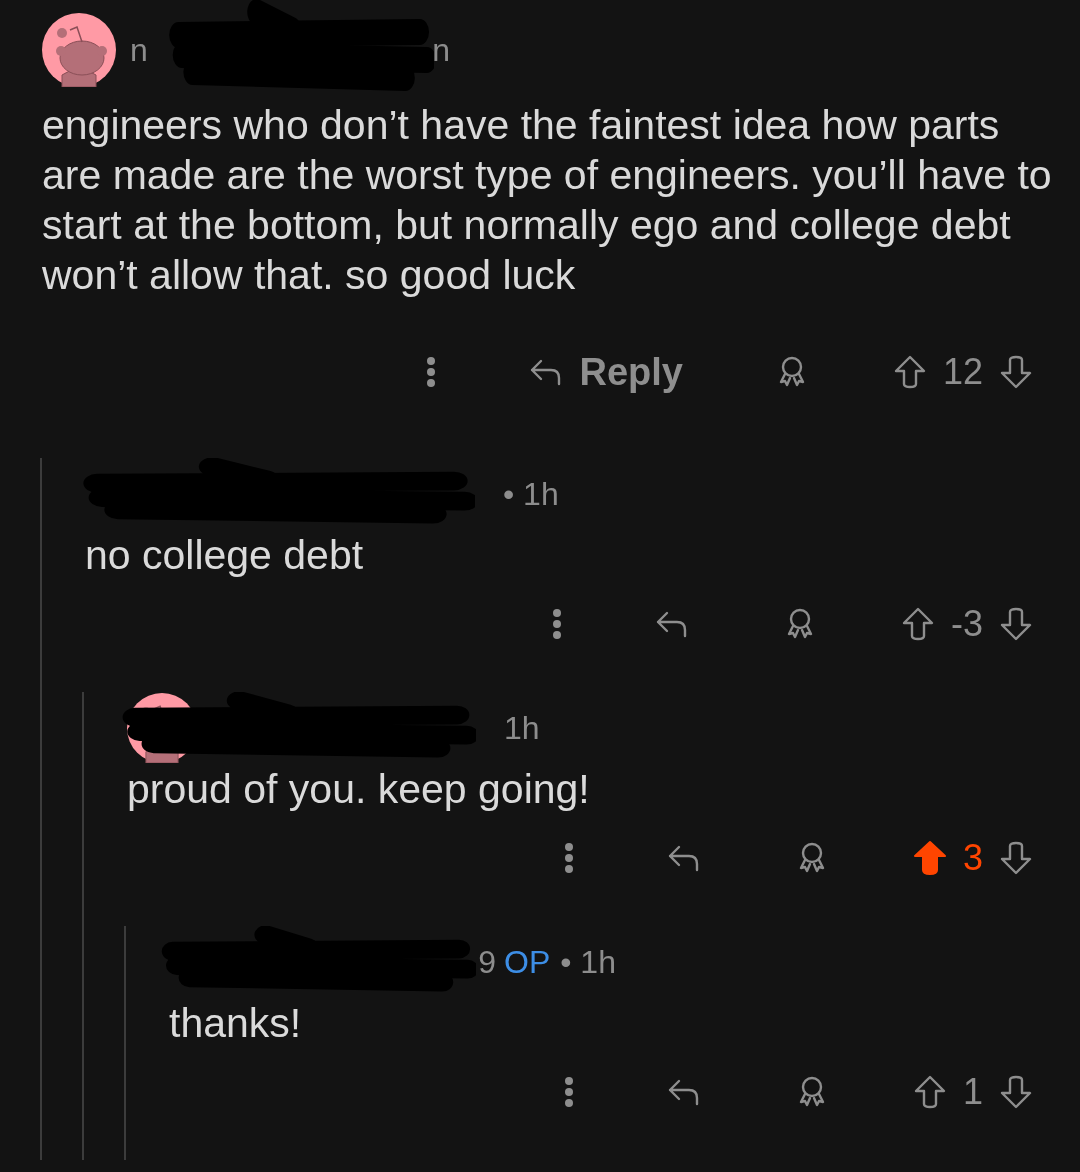  Describe the element at coordinates (487, 962) in the screenshot. I see `username-fragment: 9` at that location.